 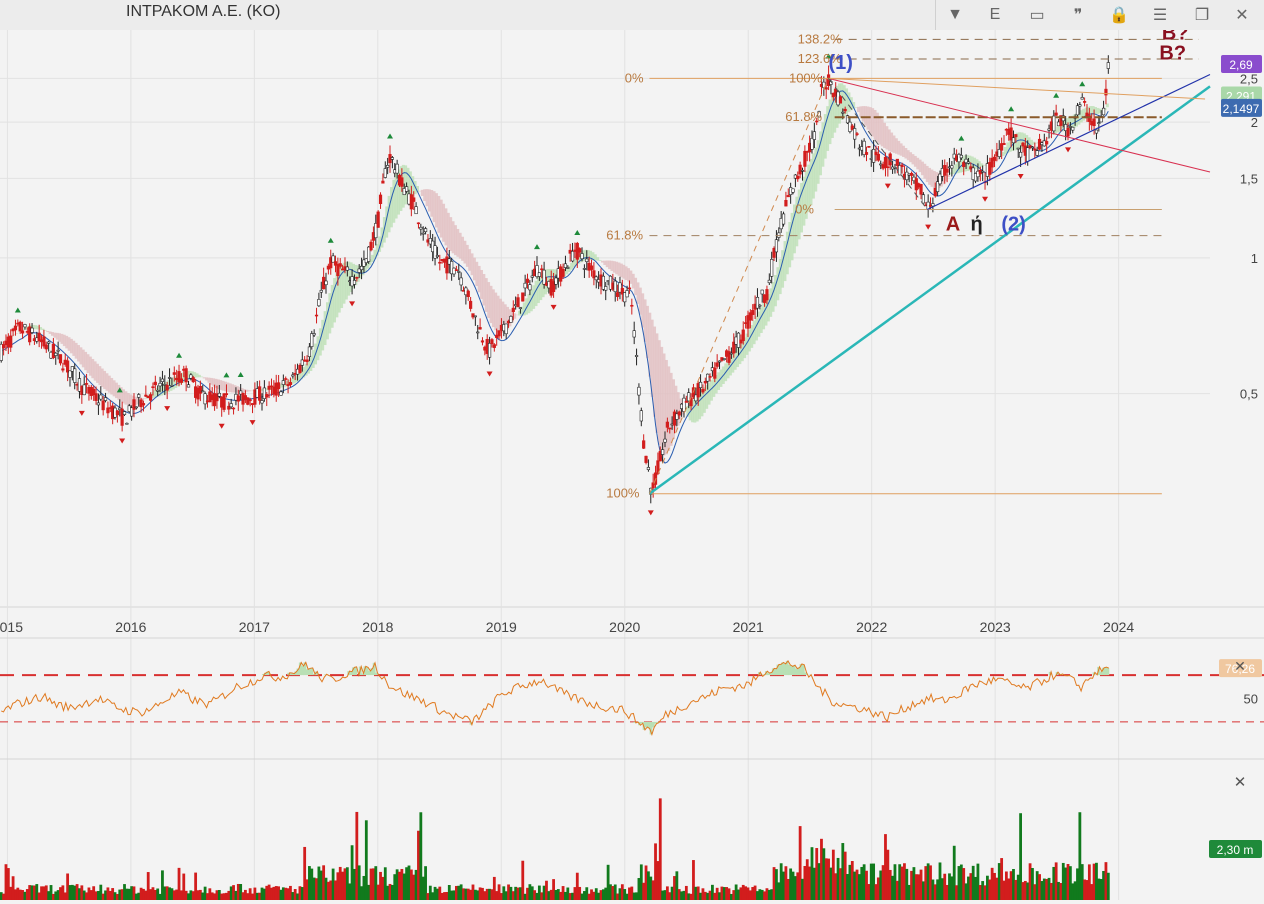 I want to click on restore-window-button: ❐, so click(x=1202, y=15).